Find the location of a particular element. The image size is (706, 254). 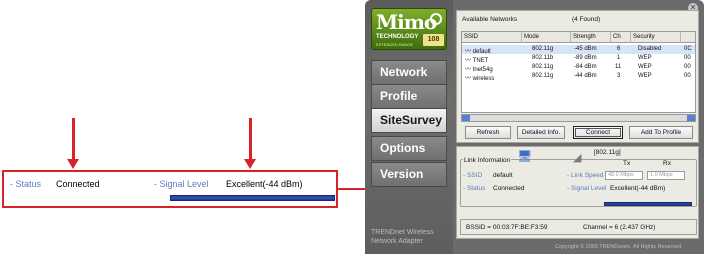

red-arrow-status is located at coordinates (73, 143).